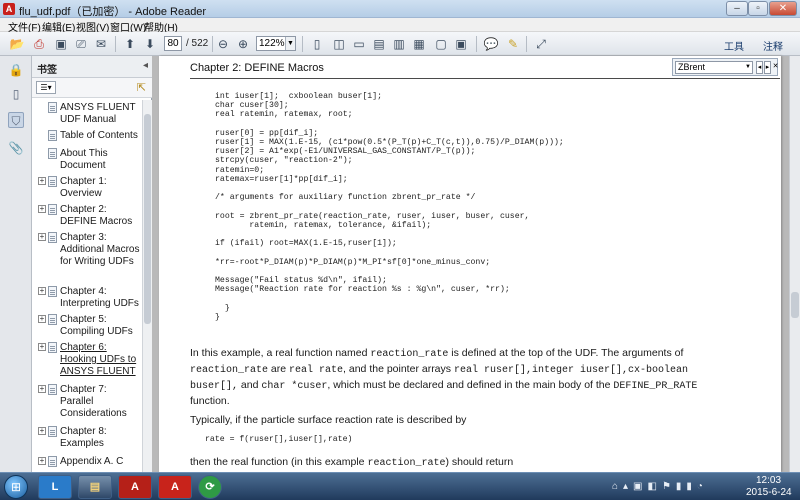 The image size is (800, 500). What do you see at coordinates (660, 486) in the screenshot?
I see `system-tray: ⌂▴▣◧⚑▮▮◔` at bounding box center [660, 486].